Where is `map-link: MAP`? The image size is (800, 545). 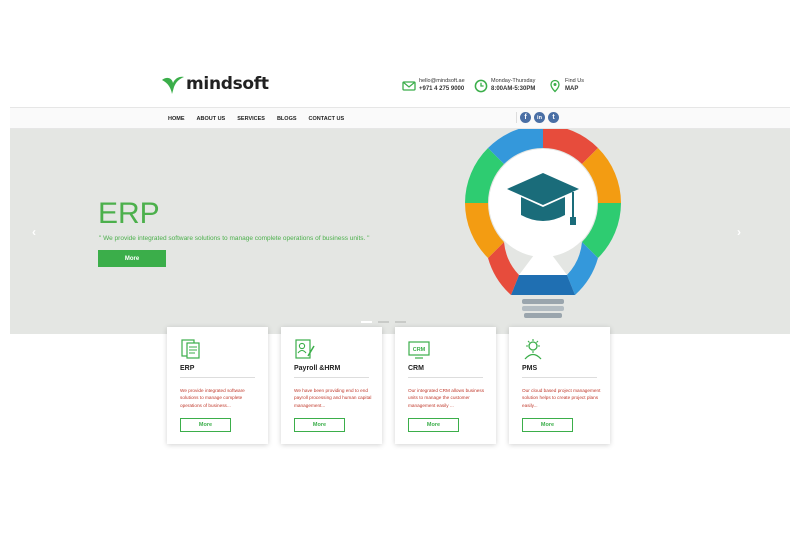
map-link: MAP is located at coordinates (571, 89).